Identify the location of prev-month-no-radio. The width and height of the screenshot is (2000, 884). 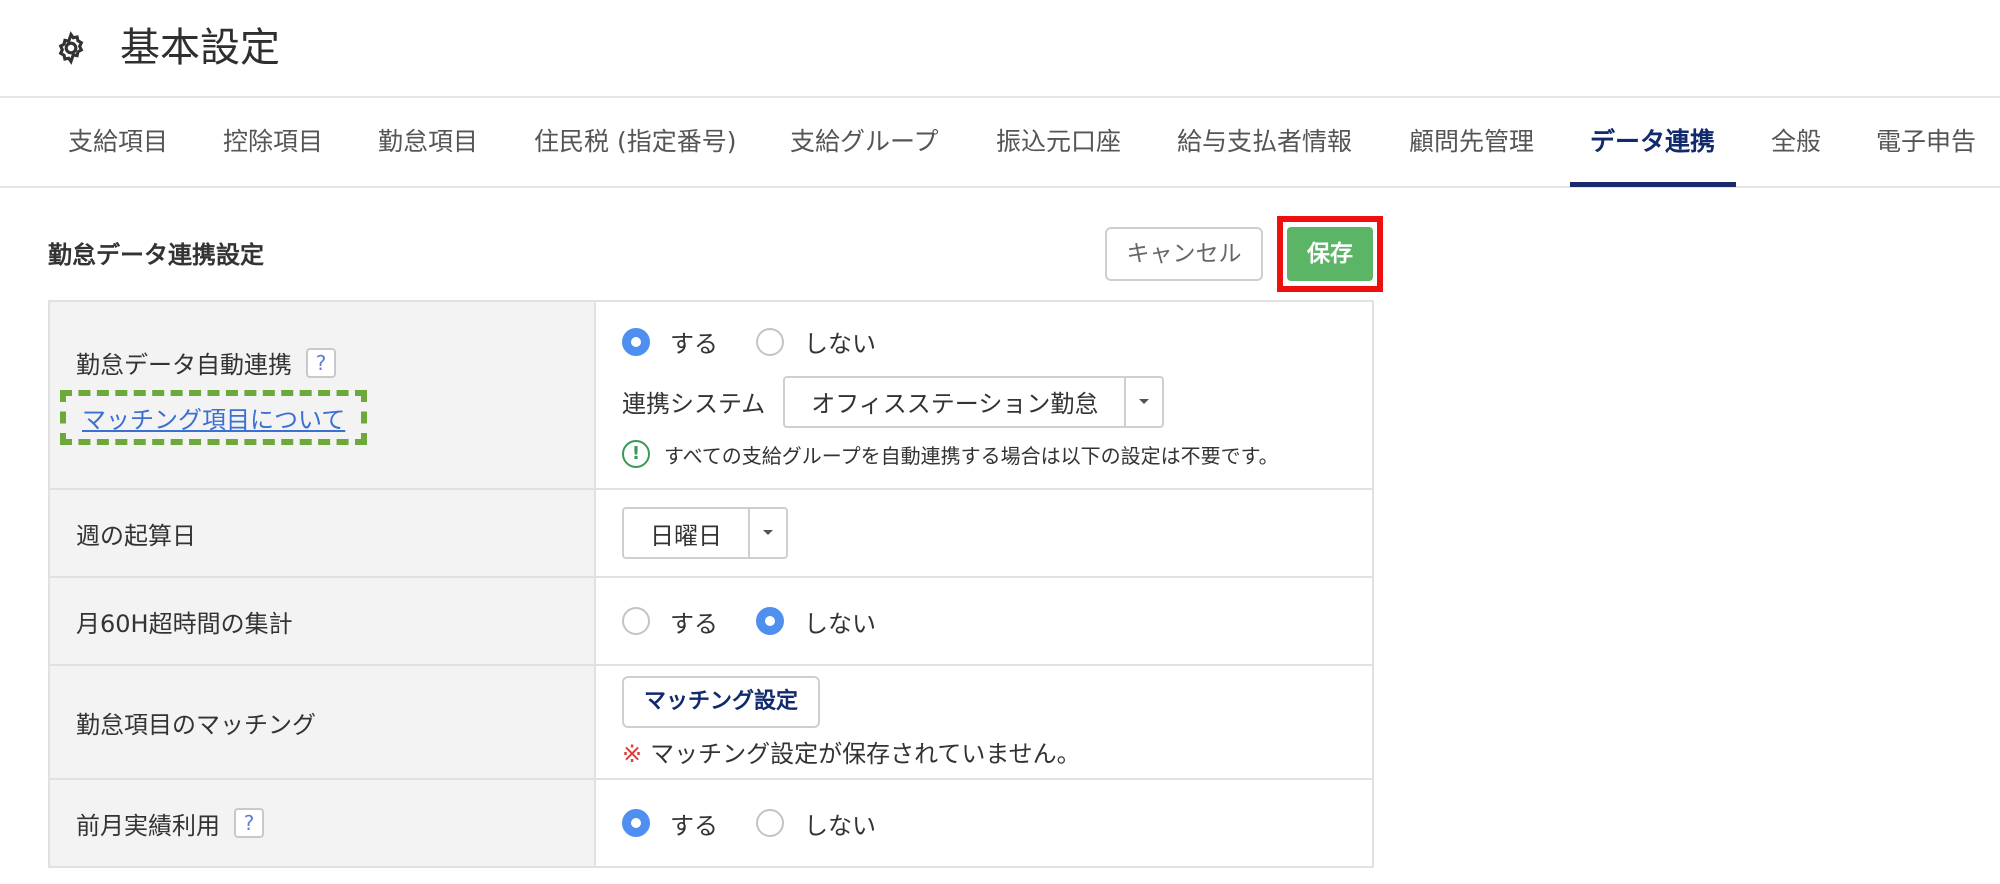
(770, 823).